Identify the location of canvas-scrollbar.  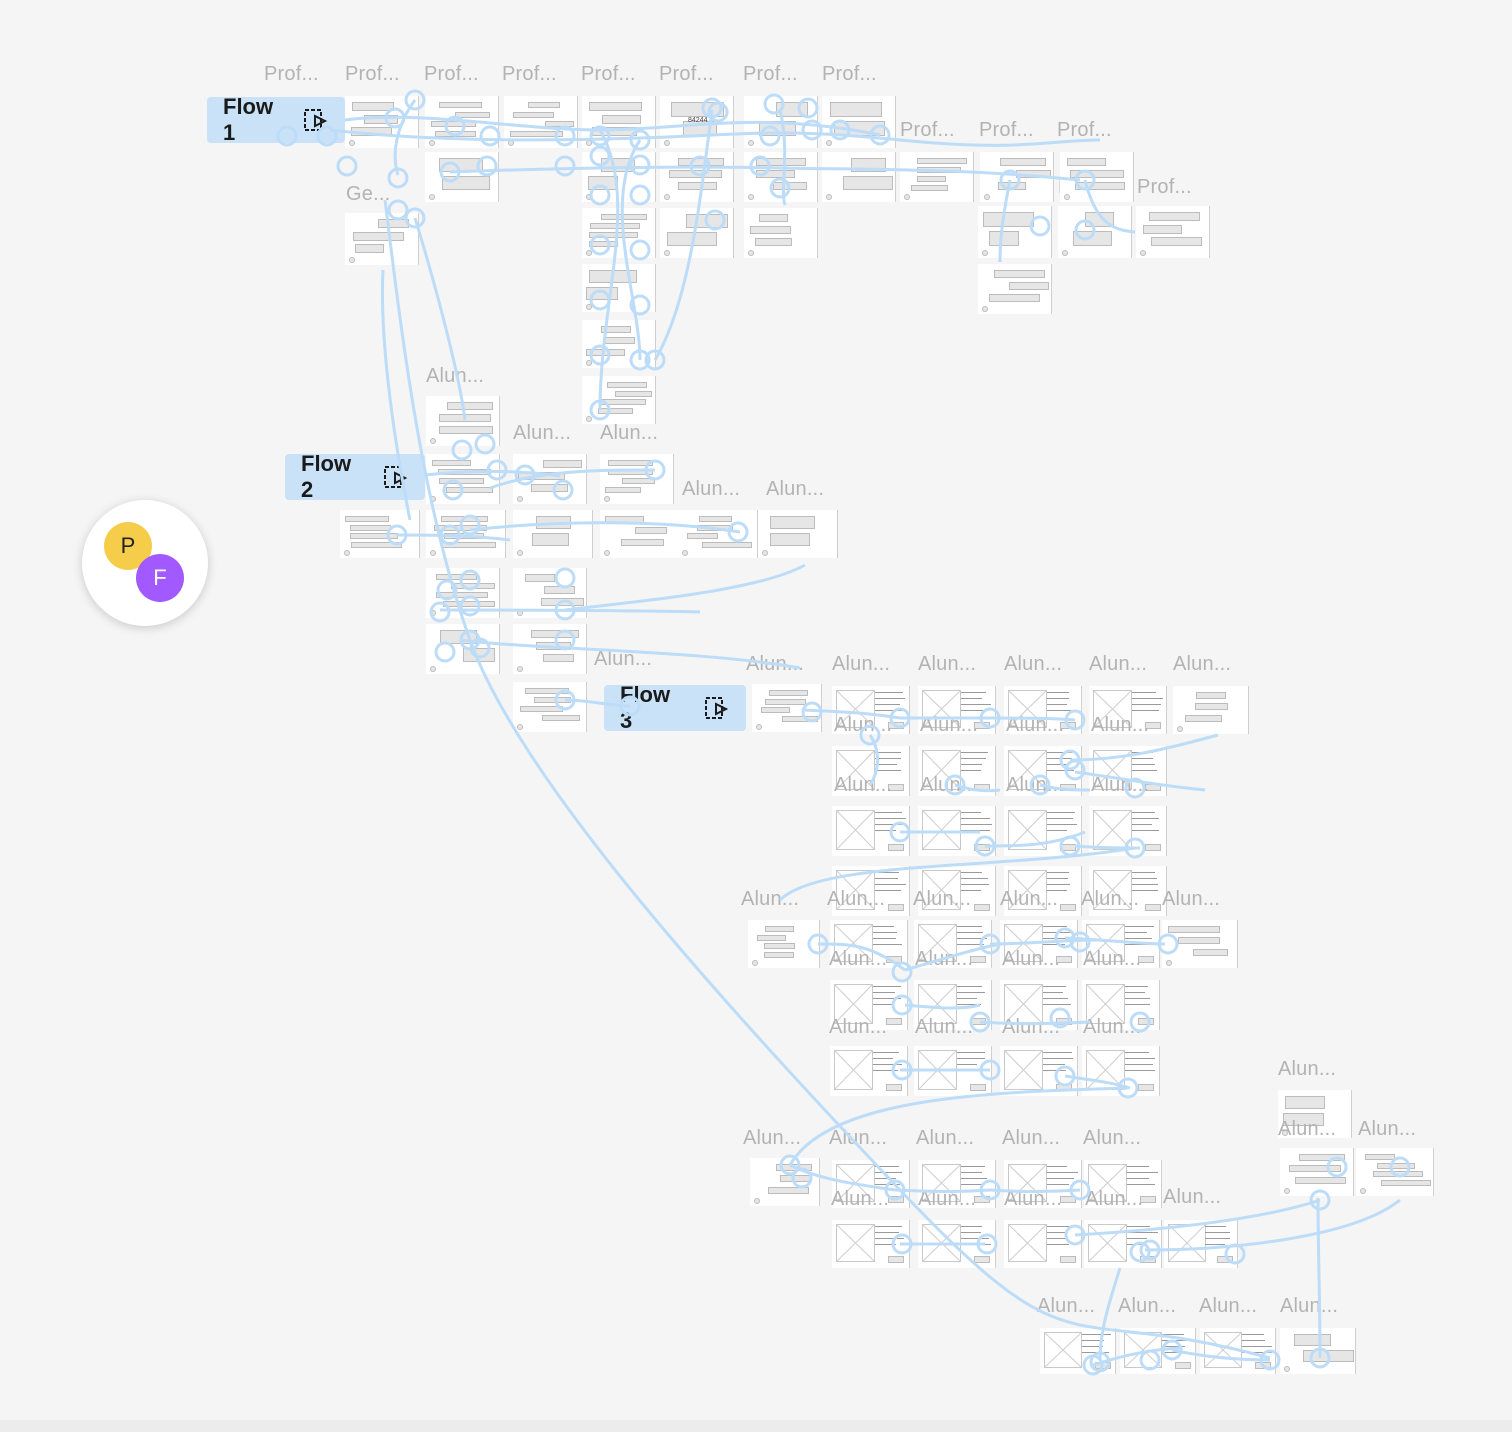
(756, 1426).